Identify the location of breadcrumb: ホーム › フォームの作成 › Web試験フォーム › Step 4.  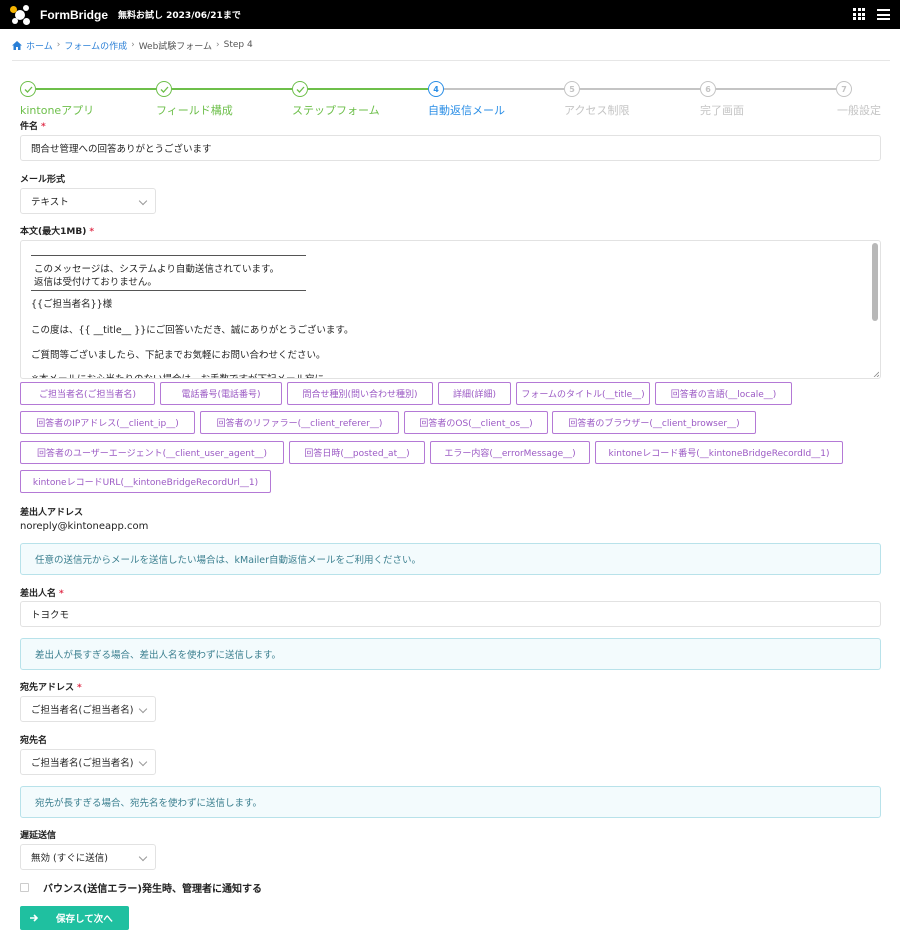
(132, 45).